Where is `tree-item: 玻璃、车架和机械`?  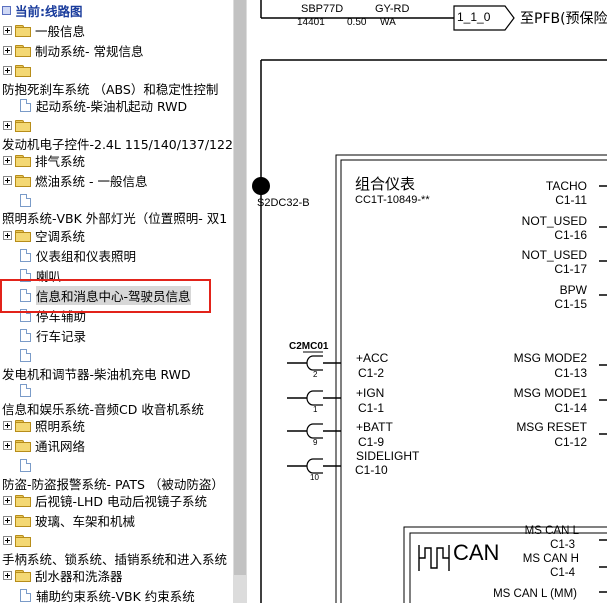
tree-item: 玻璃、车架和机械 is located at coordinates (69, 520).